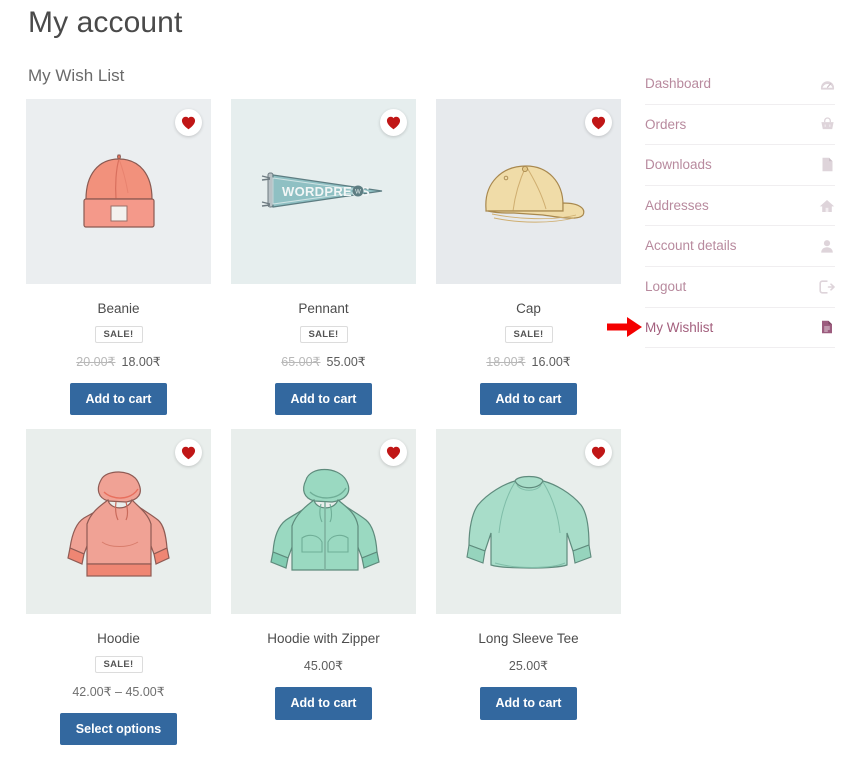 The height and width of the screenshot is (784, 853). Describe the element at coordinates (827, 206) in the screenshot. I see `home-icon` at that location.